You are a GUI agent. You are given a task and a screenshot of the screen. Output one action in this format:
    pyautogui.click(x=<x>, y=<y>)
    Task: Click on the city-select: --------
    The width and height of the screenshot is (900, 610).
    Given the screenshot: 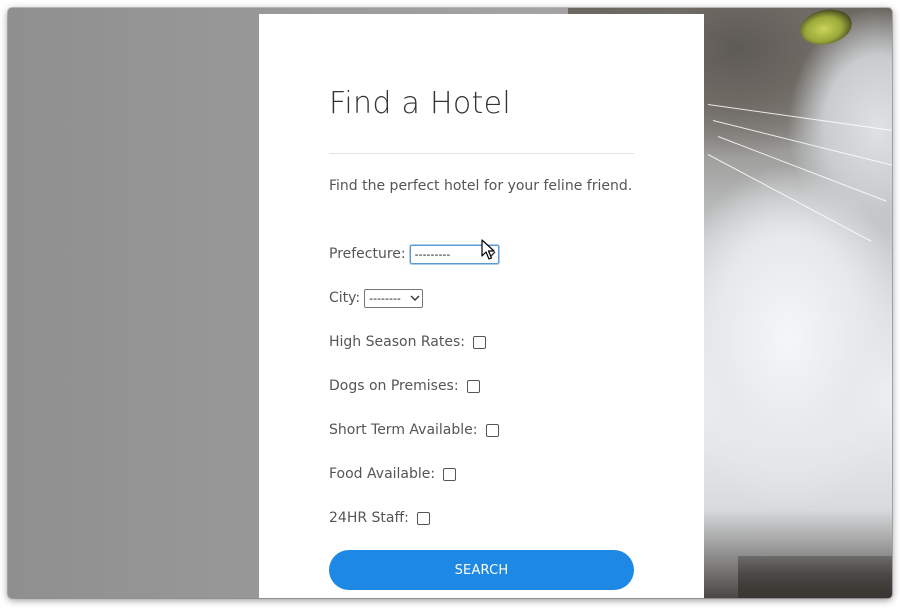 What is the action you would take?
    pyautogui.click(x=394, y=298)
    